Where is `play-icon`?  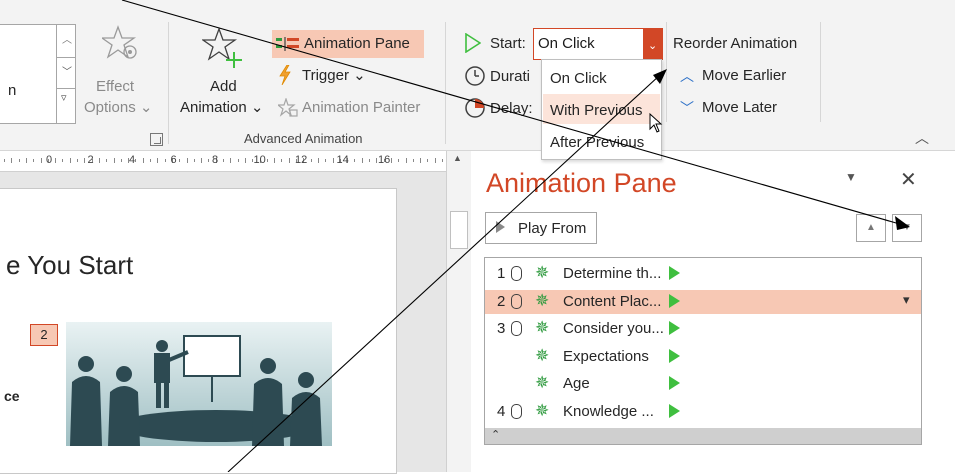 play-icon is located at coordinates (500, 227).